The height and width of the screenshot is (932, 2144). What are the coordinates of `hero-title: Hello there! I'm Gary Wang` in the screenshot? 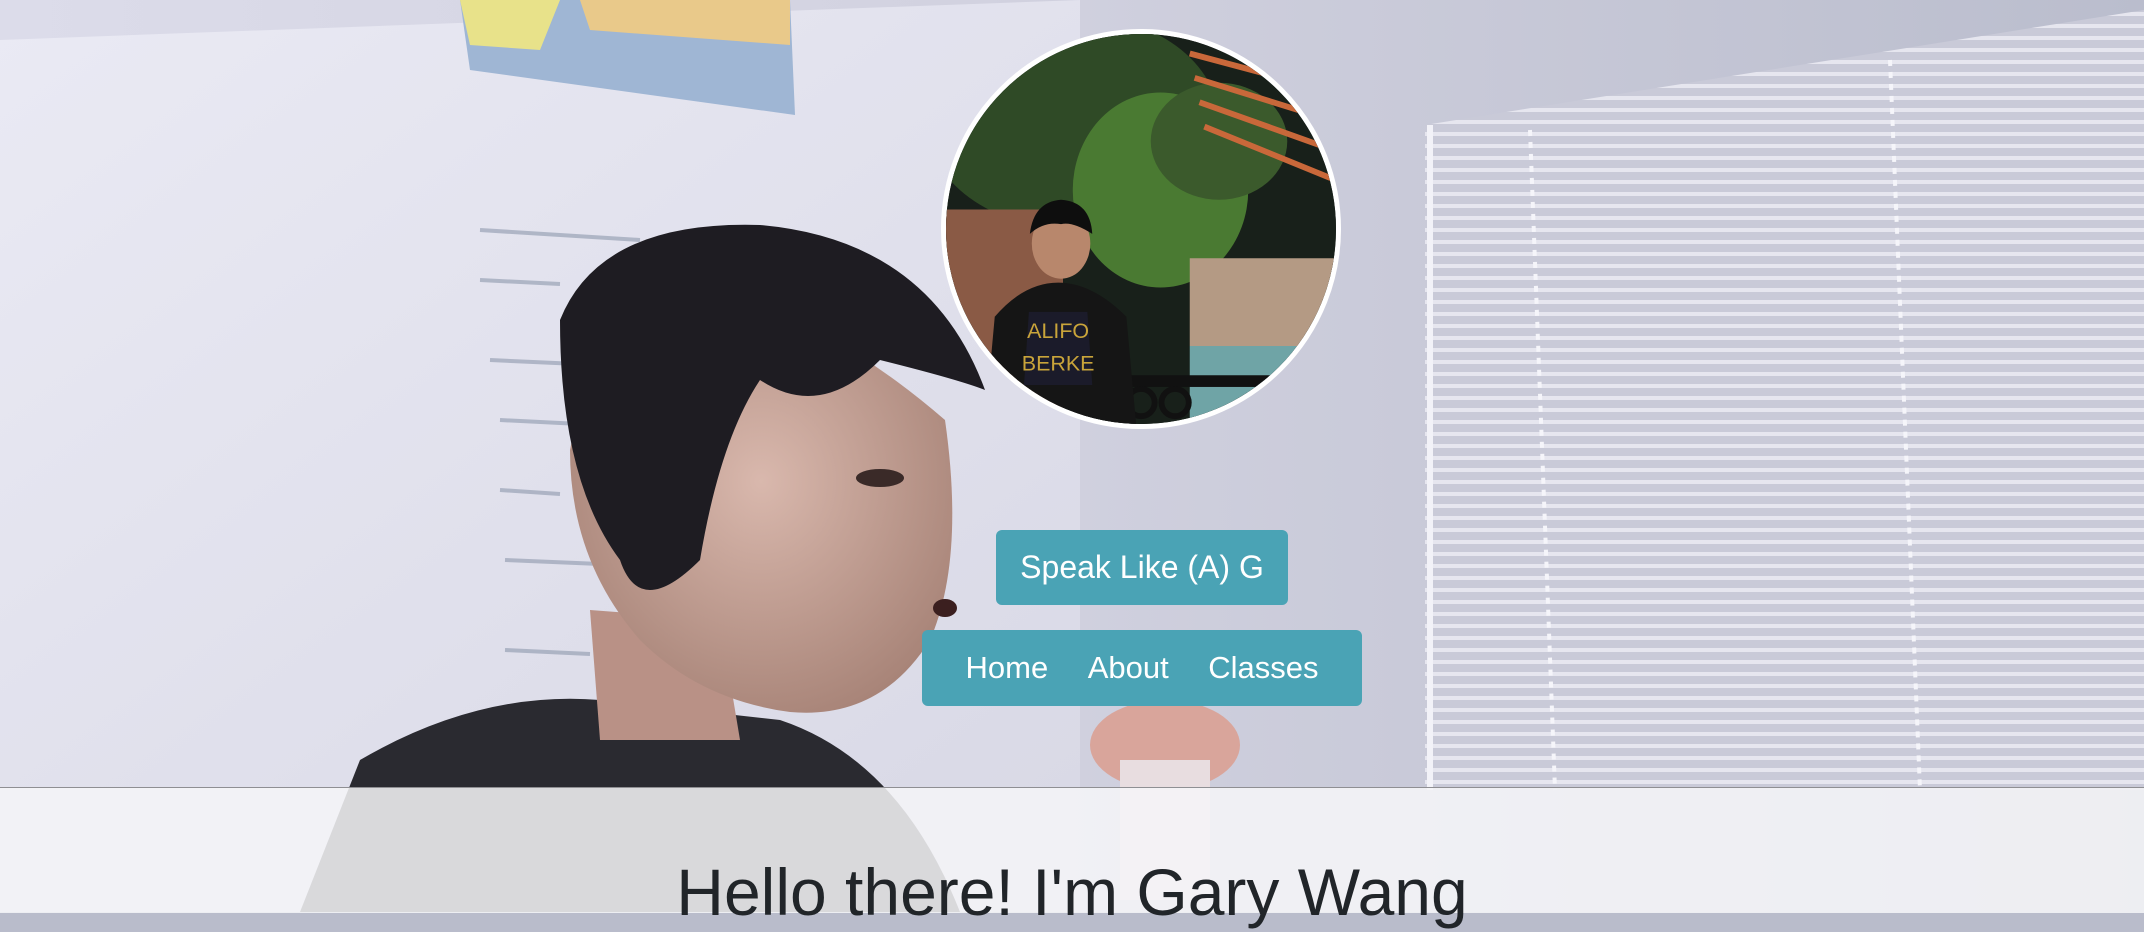 It's located at (1072, 892).